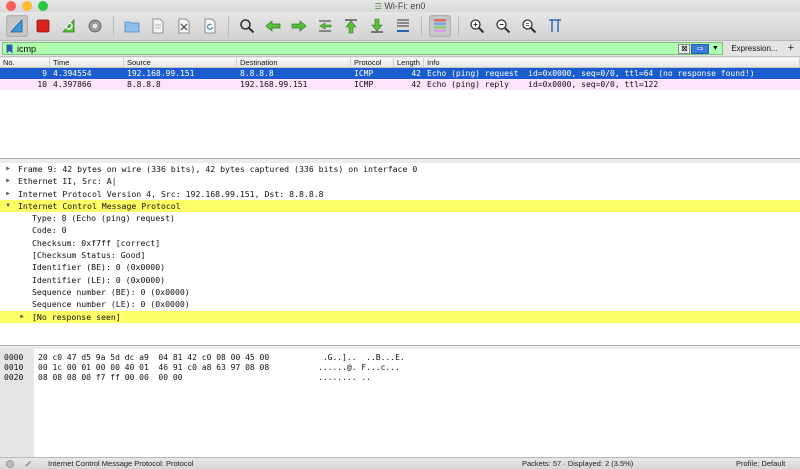 The height and width of the screenshot is (469, 800). What do you see at coordinates (111, 291) in the screenshot?
I see `detail-text: Sequence number (BE): 0 (0x0000)` at bounding box center [111, 291].